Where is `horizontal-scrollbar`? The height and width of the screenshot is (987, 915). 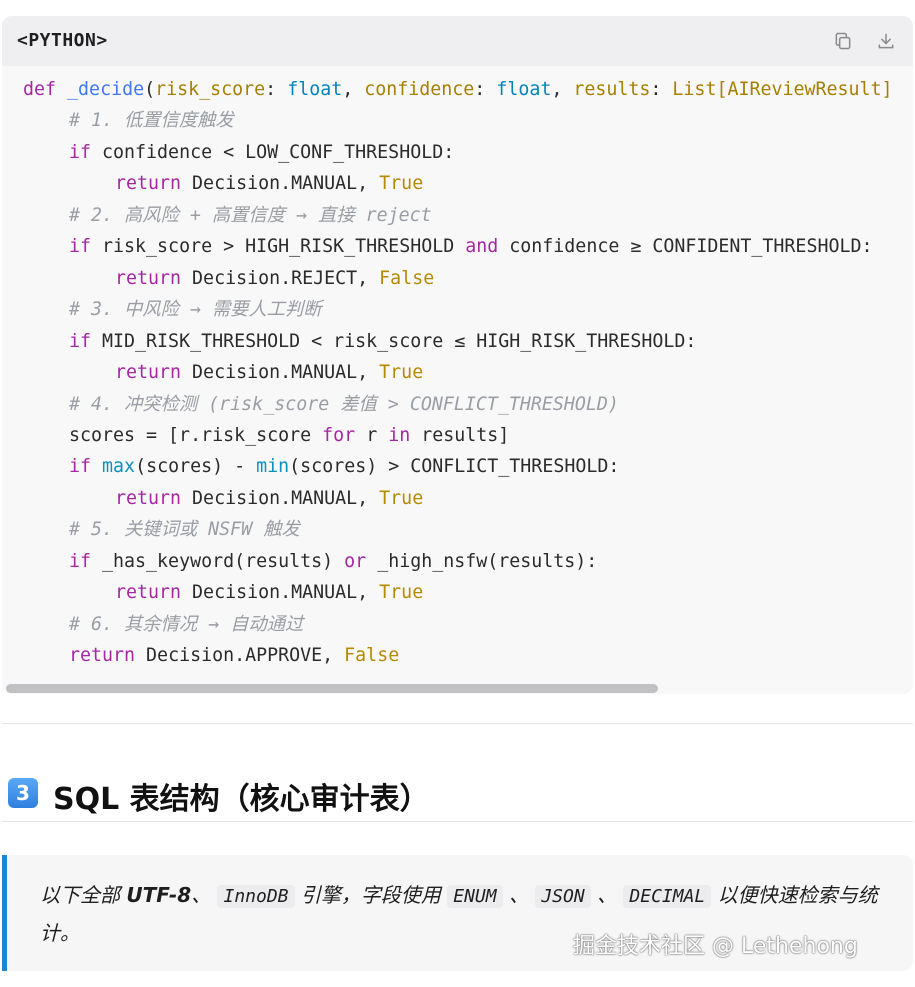 horizontal-scrollbar is located at coordinates (457, 688).